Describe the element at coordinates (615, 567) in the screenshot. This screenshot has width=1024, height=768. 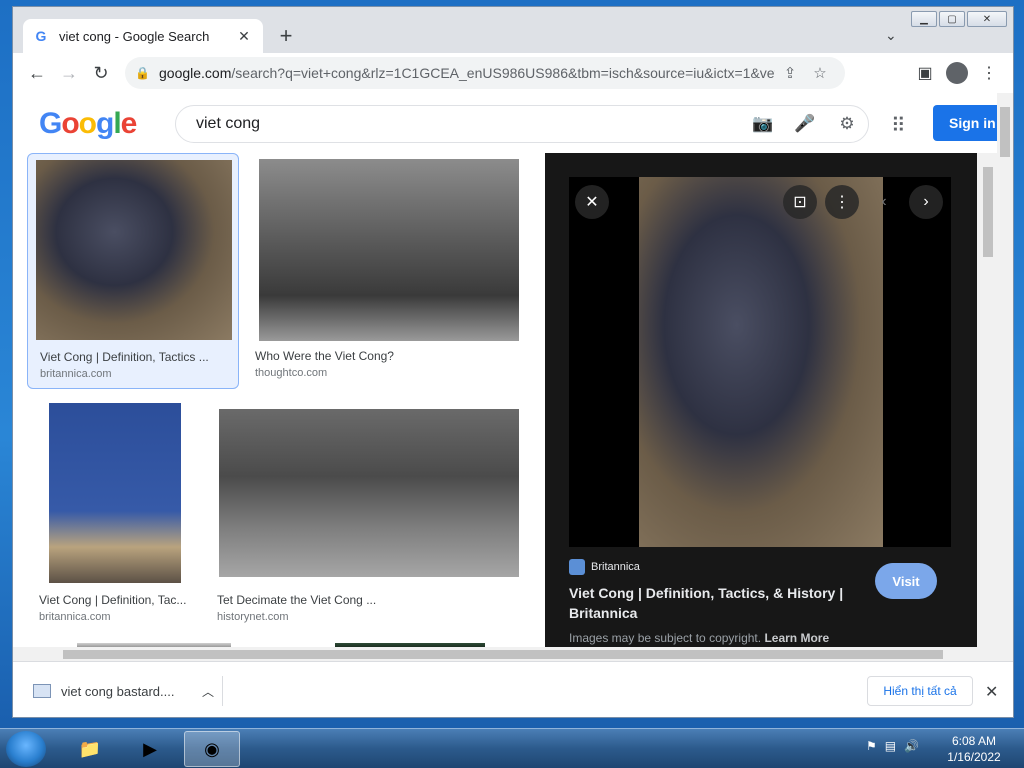
I see `preview-source-name: Britannica` at that location.